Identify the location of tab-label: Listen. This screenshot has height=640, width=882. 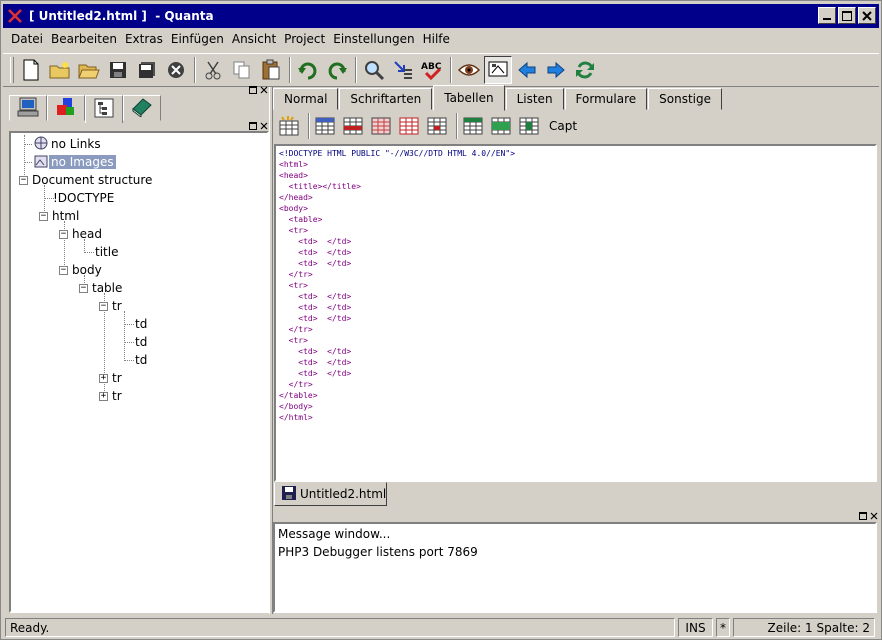
(534, 99).